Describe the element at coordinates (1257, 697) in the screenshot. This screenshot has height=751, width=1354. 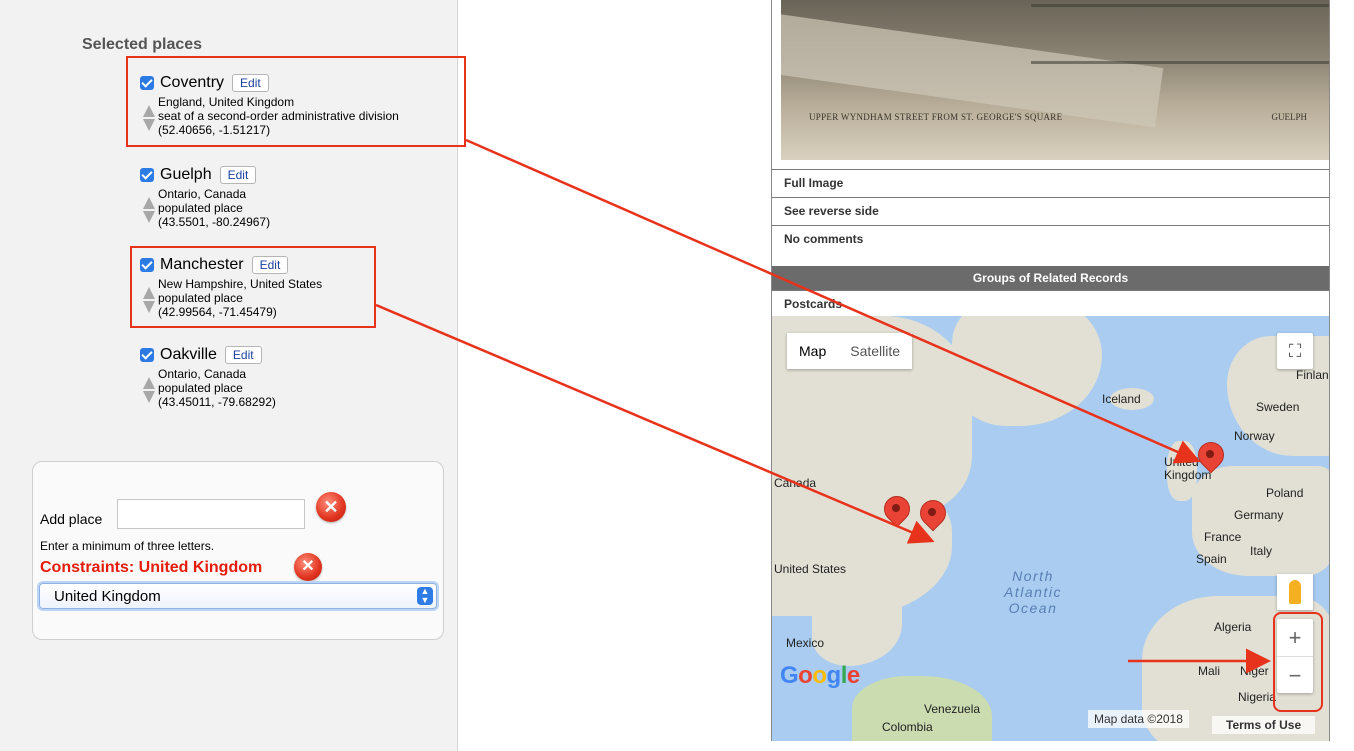
I see `label-nigeria: Nigeria` at that location.